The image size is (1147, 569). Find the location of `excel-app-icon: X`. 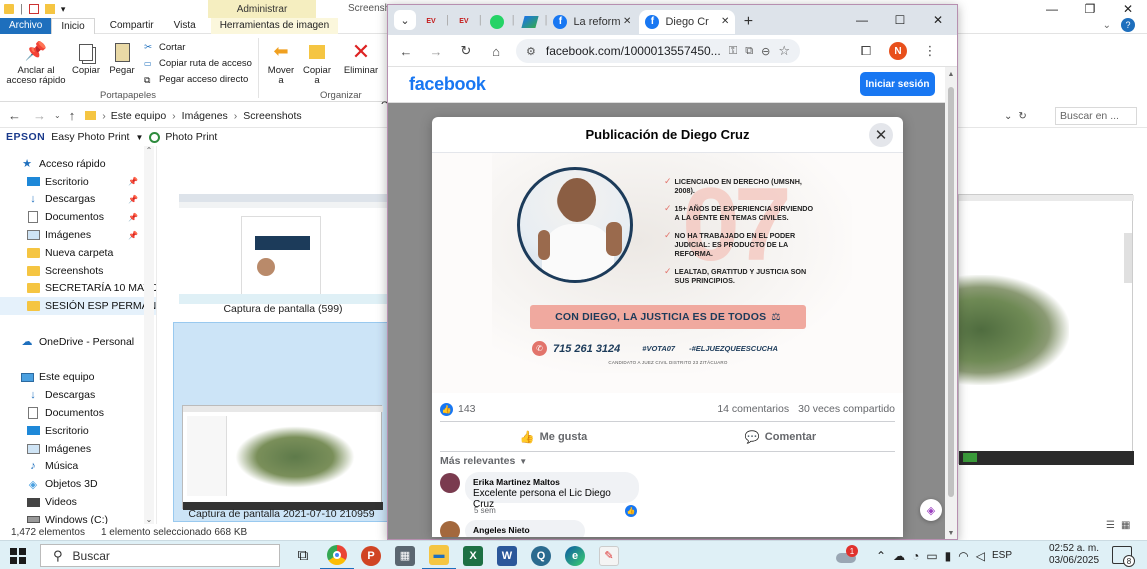

excel-app-icon: X is located at coordinates (473, 555).